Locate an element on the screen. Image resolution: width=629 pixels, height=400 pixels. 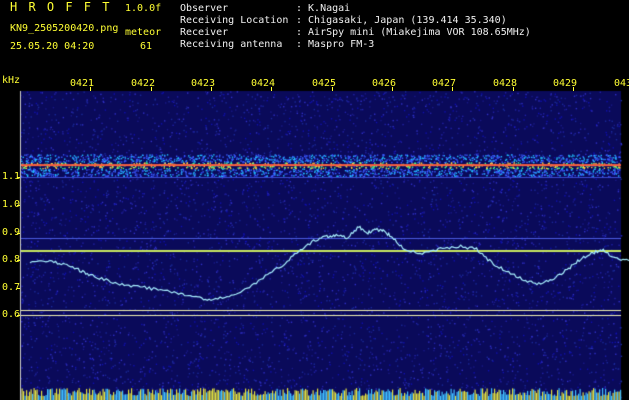
x-tick-label: 0425 is located at coordinates (324, 83).